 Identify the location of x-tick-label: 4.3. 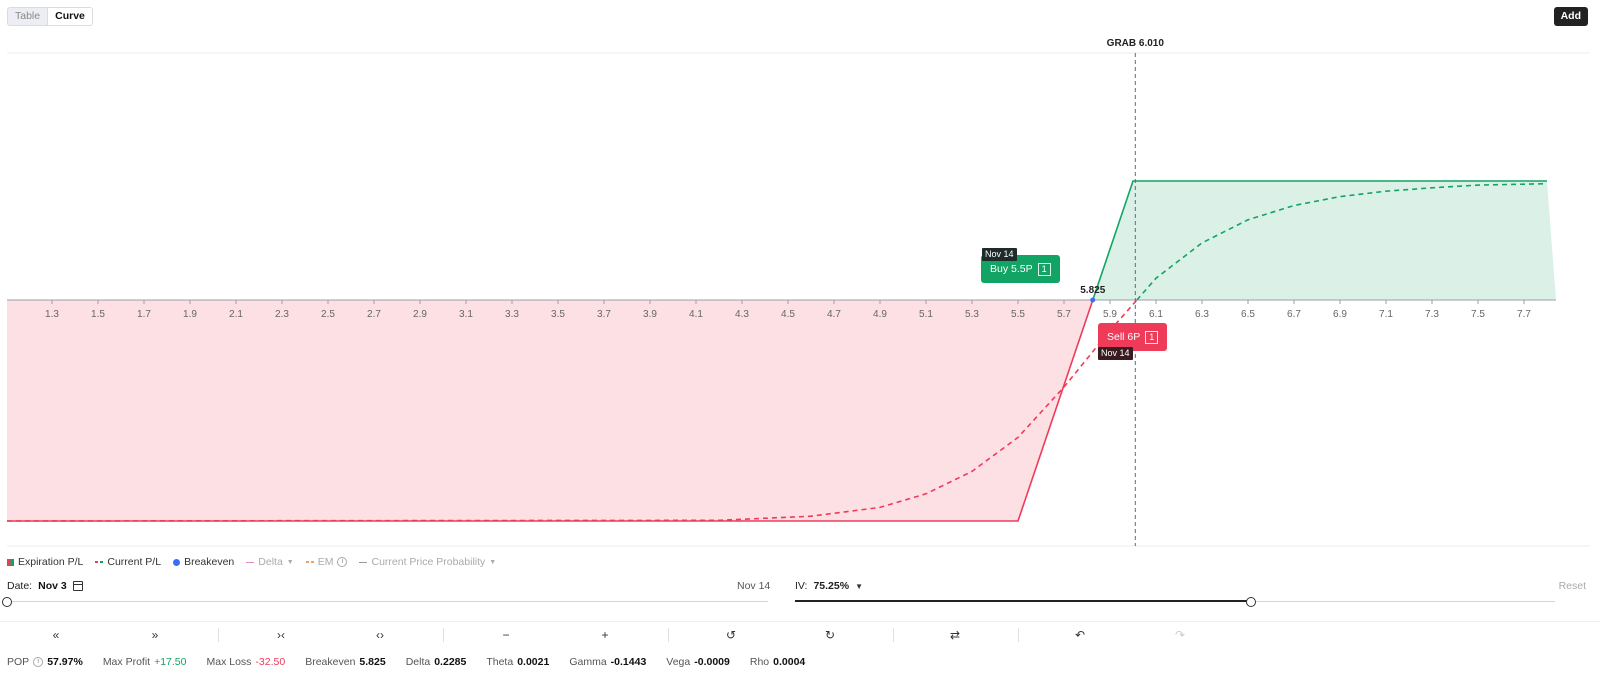
(742, 314).